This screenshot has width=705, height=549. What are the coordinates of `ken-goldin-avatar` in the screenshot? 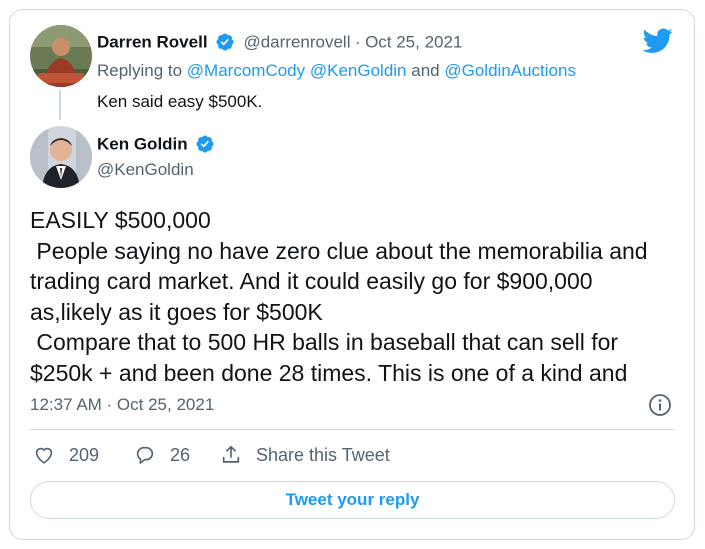 It's located at (61, 157).